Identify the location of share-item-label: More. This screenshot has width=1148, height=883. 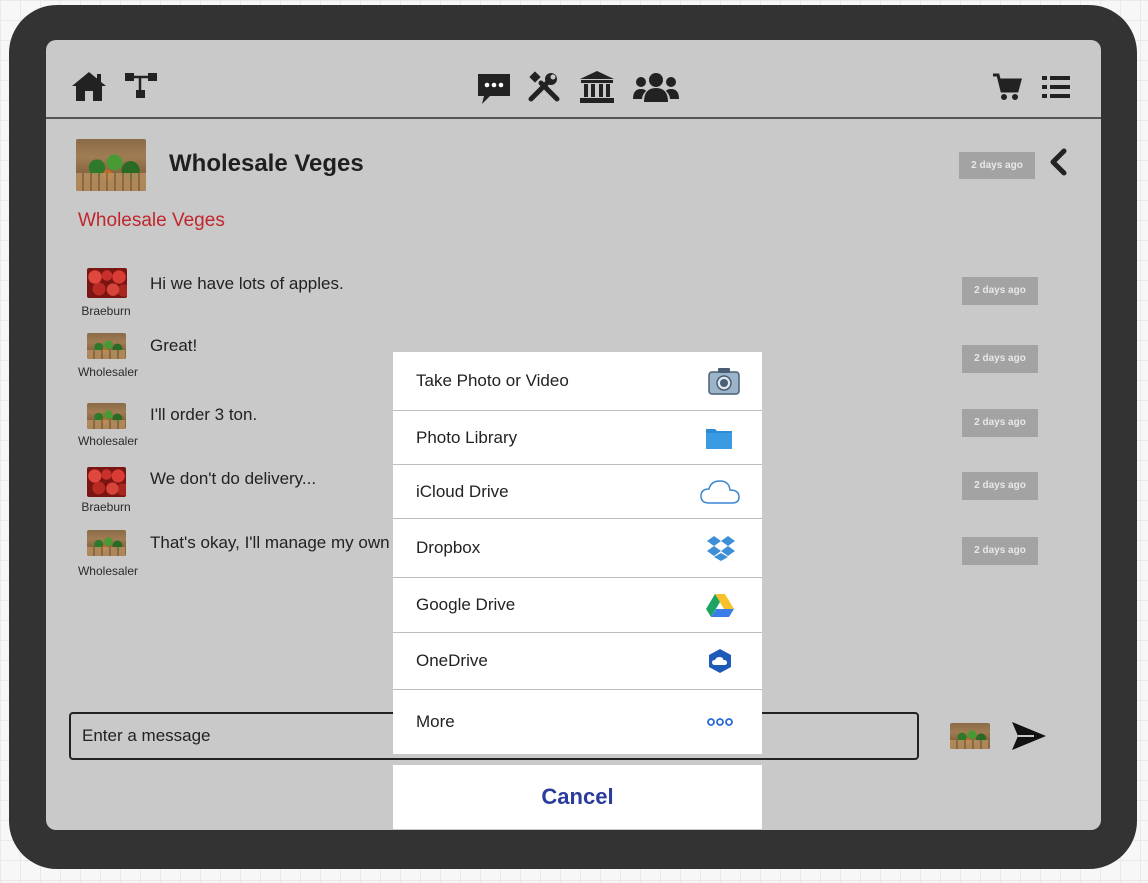
(435, 721).